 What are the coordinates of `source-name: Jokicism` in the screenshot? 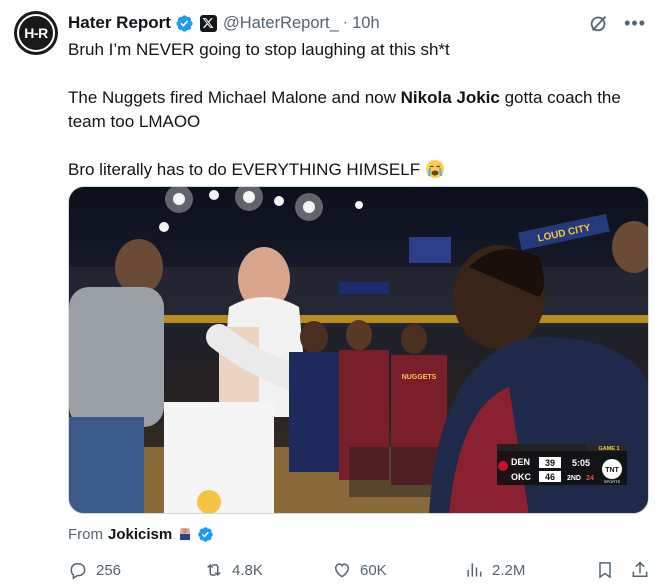 It's located at (140, 534).